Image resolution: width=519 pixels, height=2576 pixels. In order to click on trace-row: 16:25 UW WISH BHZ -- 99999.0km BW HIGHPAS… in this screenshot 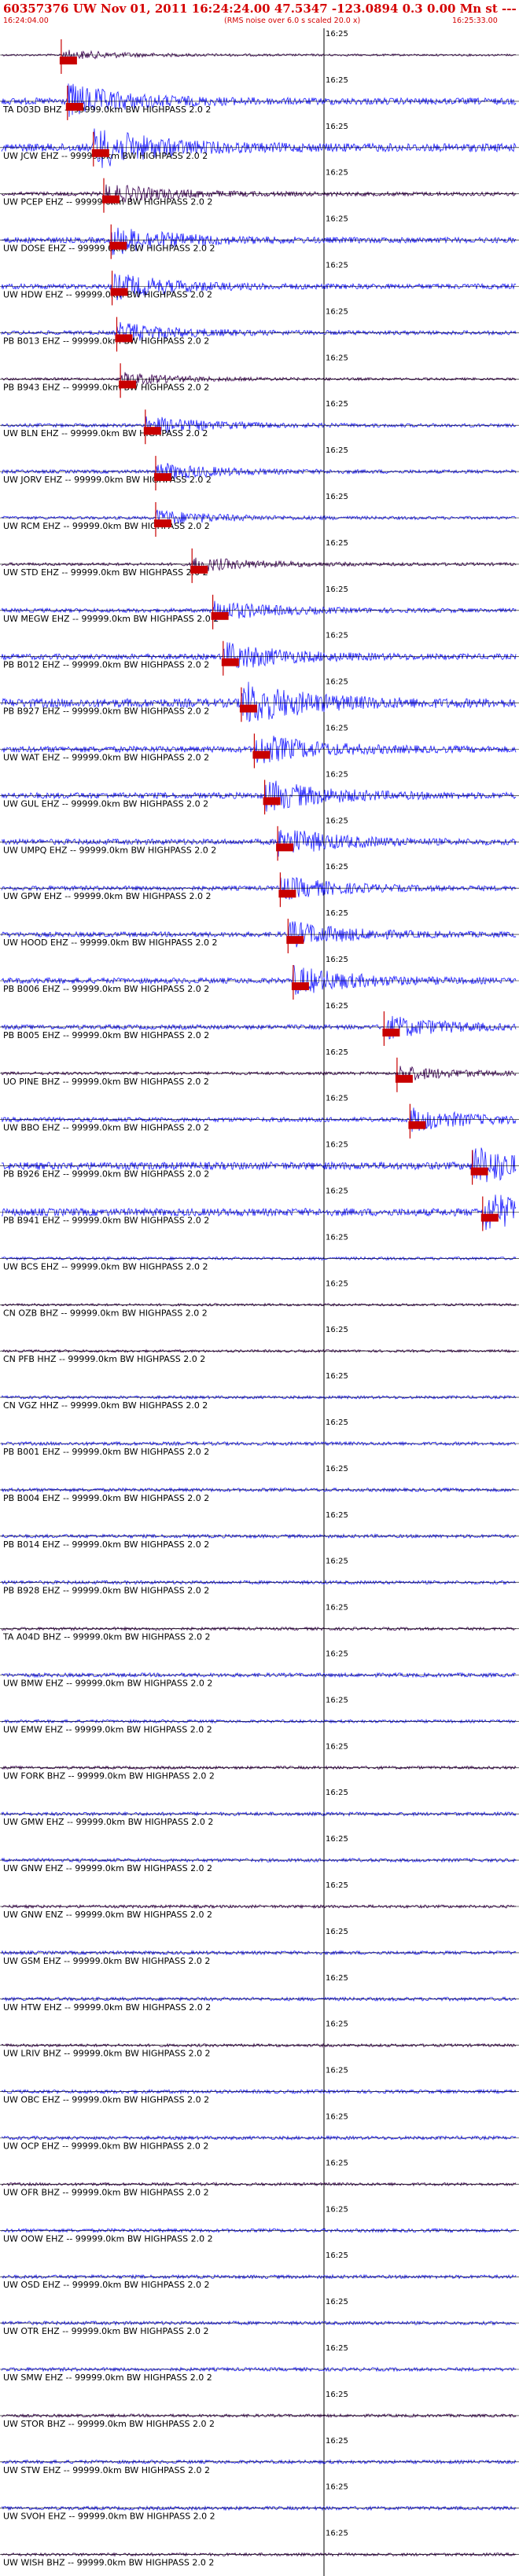, I will do `click(259, 2549)`.